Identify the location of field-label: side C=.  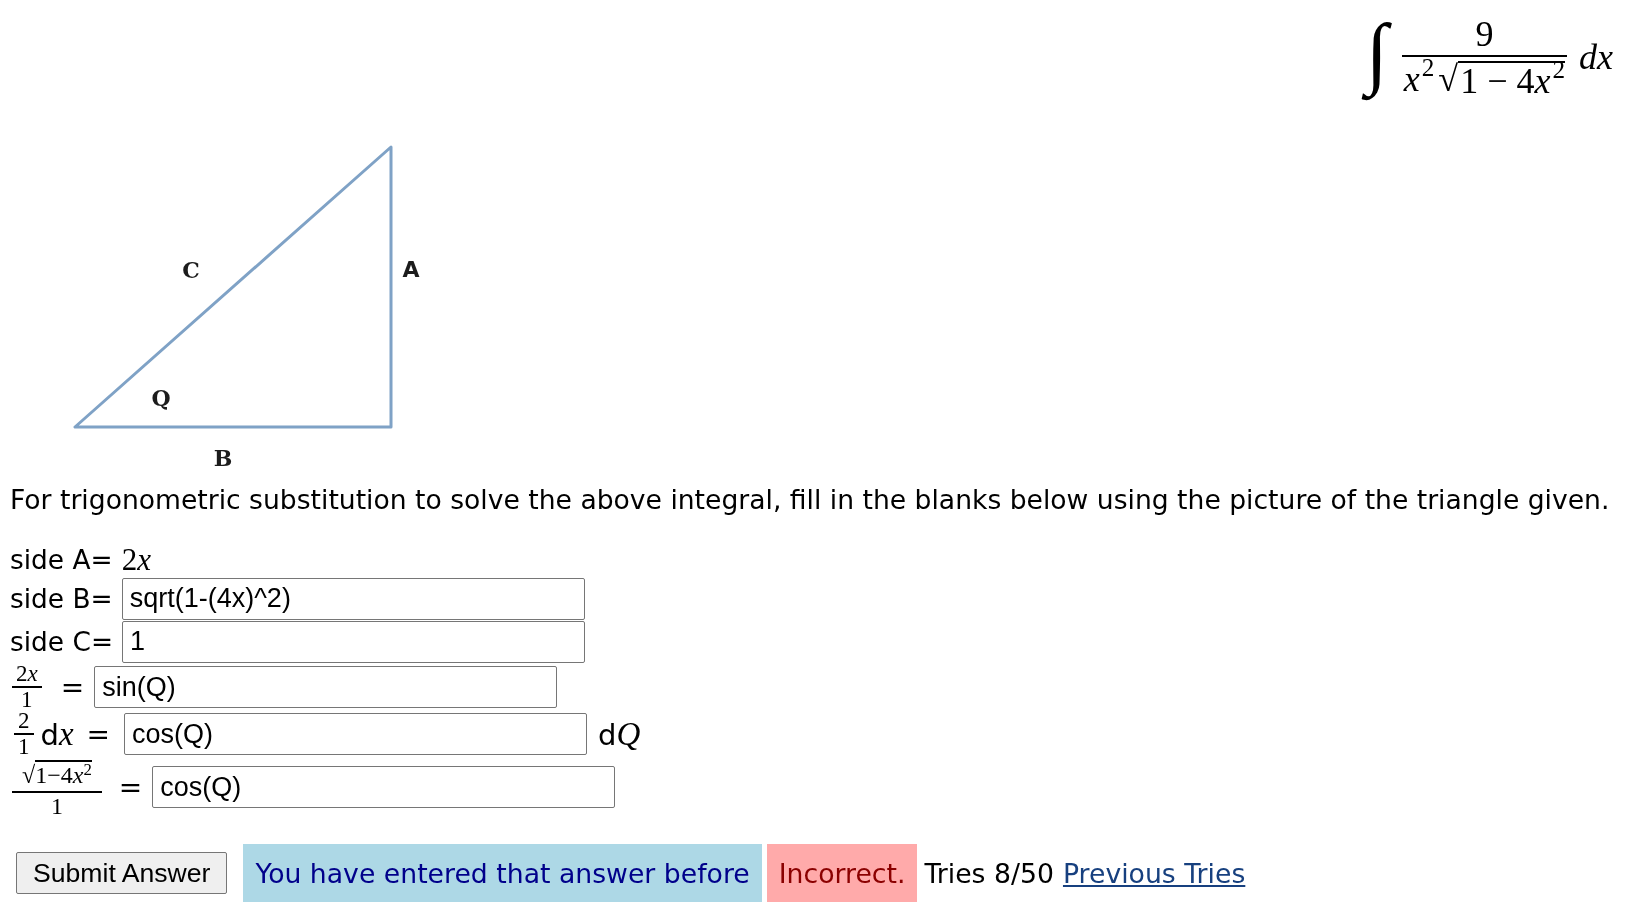
(61, 641).